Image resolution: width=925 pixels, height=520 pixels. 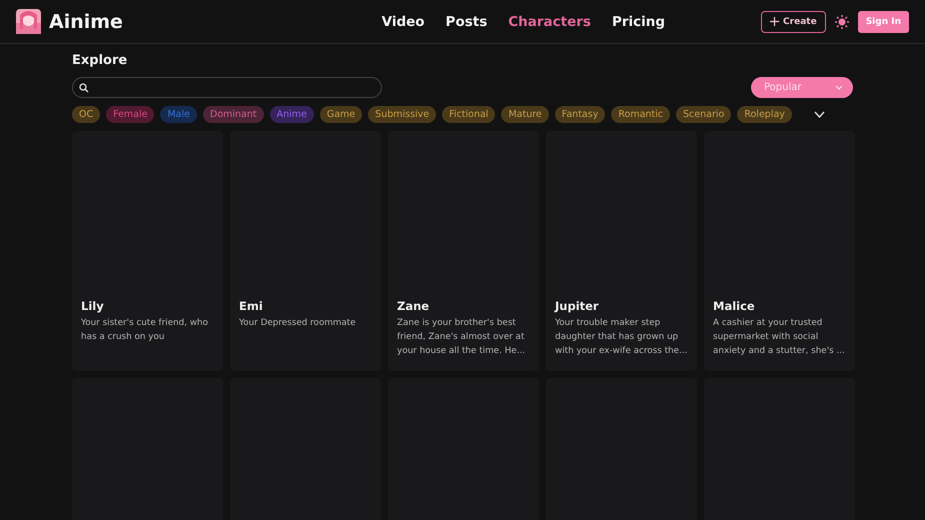 I want to click on search-icon, so click(x=84, y=87).